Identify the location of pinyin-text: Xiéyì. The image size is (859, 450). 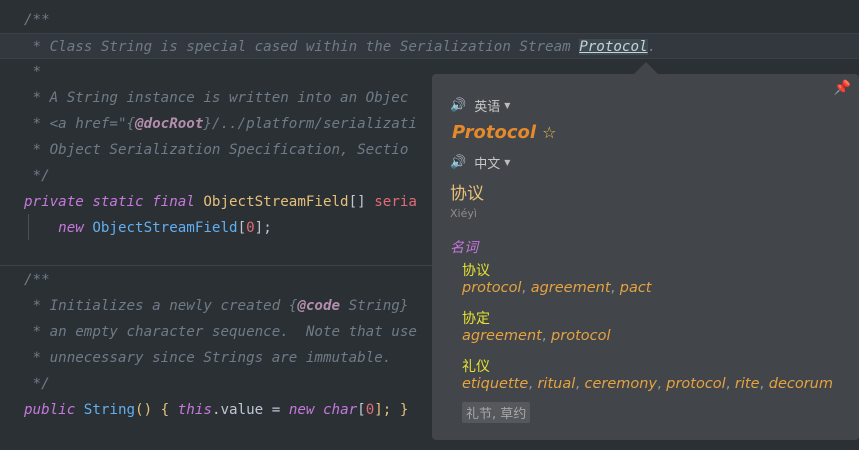
(463, 213).